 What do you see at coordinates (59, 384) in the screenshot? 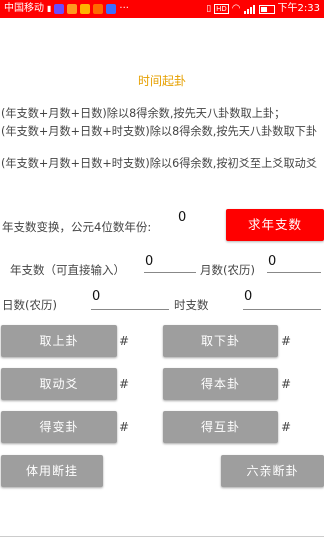
I see `get-moving-line-button: 取动爻` at bounding box center [59, 384].